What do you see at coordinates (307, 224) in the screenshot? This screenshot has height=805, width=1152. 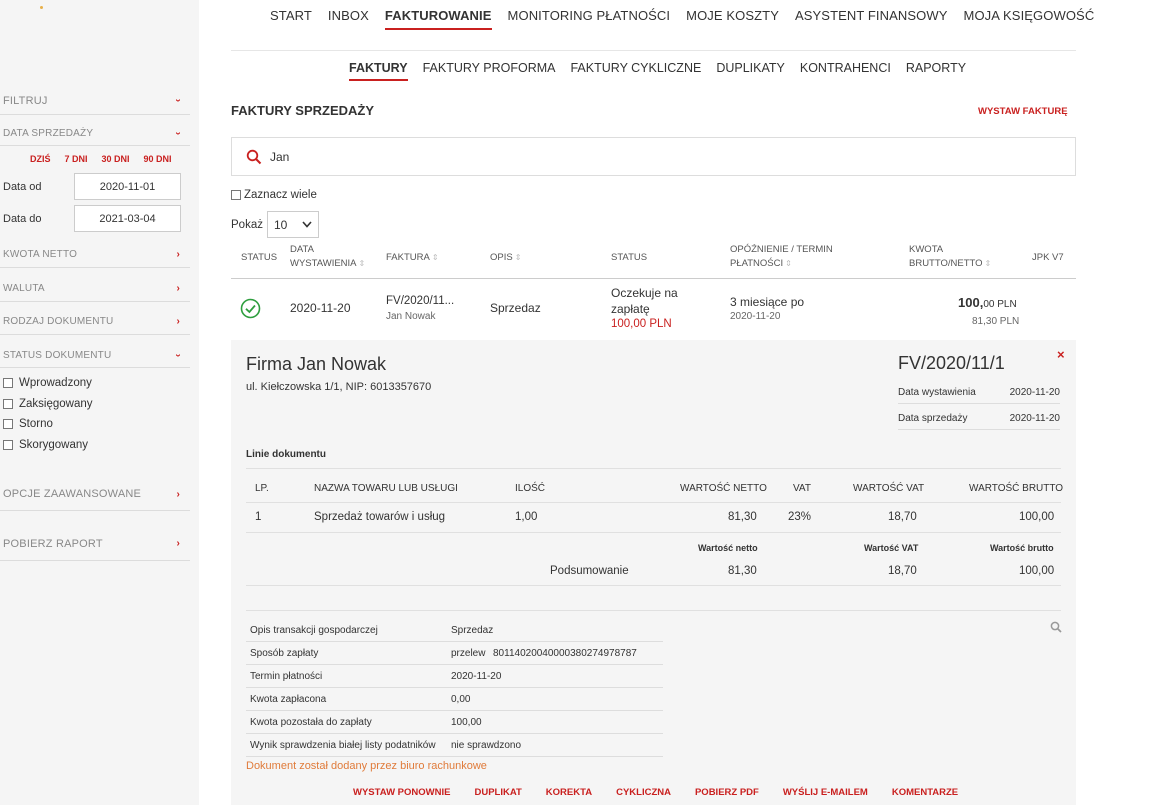 I see `chevron-down-icon` at bounding box center [307, 224].